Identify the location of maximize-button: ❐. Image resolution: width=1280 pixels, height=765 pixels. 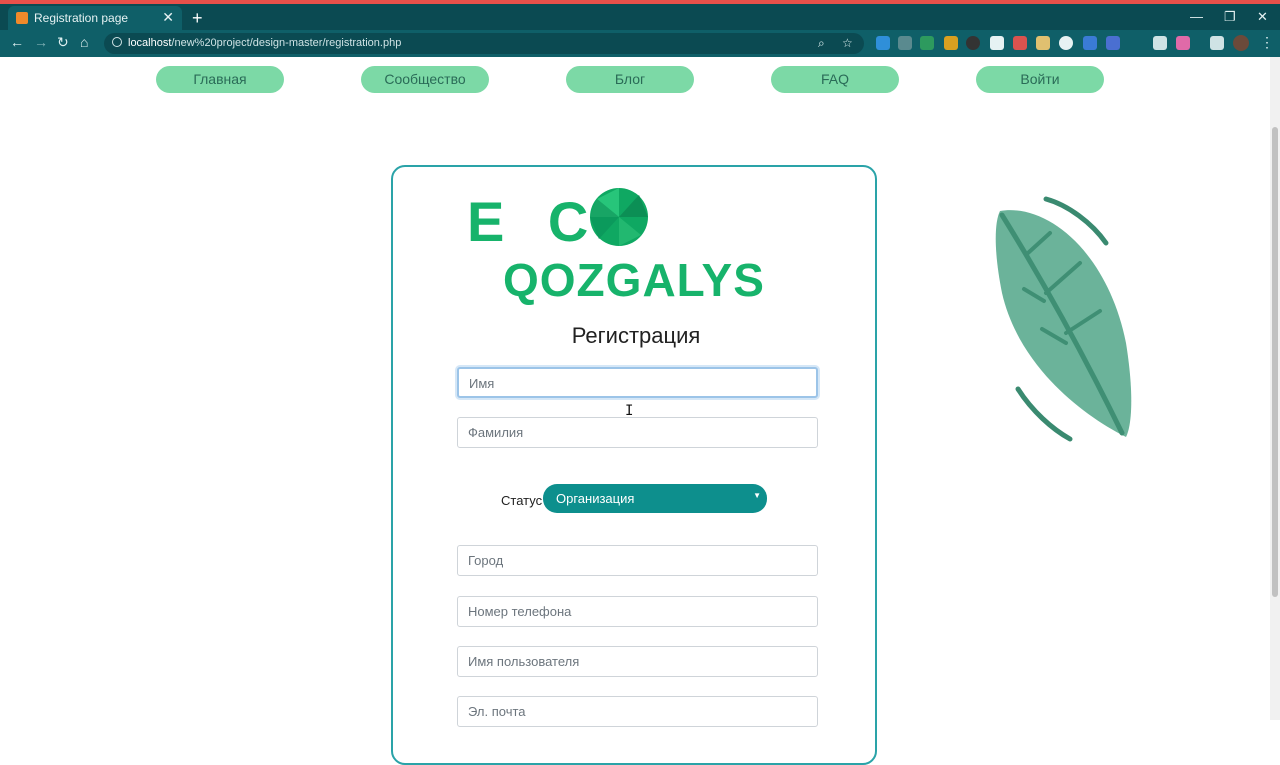
(1230, 17).